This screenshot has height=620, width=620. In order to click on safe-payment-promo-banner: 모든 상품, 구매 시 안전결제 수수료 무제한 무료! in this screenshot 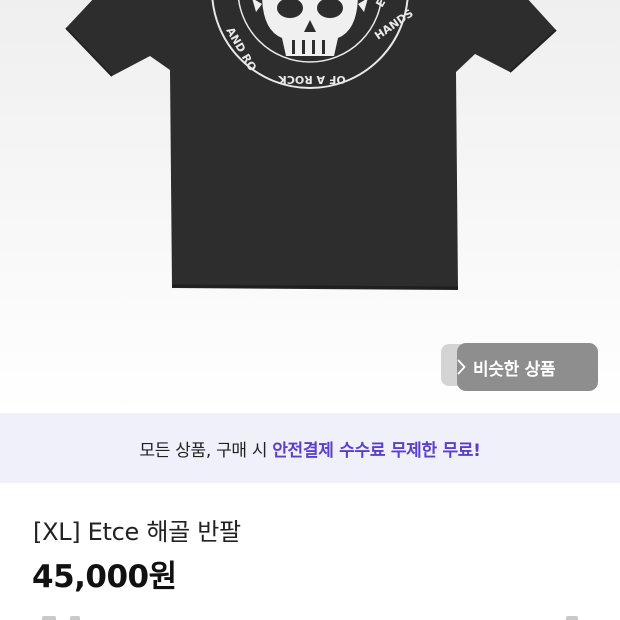, I will do `click(310, 448)`.